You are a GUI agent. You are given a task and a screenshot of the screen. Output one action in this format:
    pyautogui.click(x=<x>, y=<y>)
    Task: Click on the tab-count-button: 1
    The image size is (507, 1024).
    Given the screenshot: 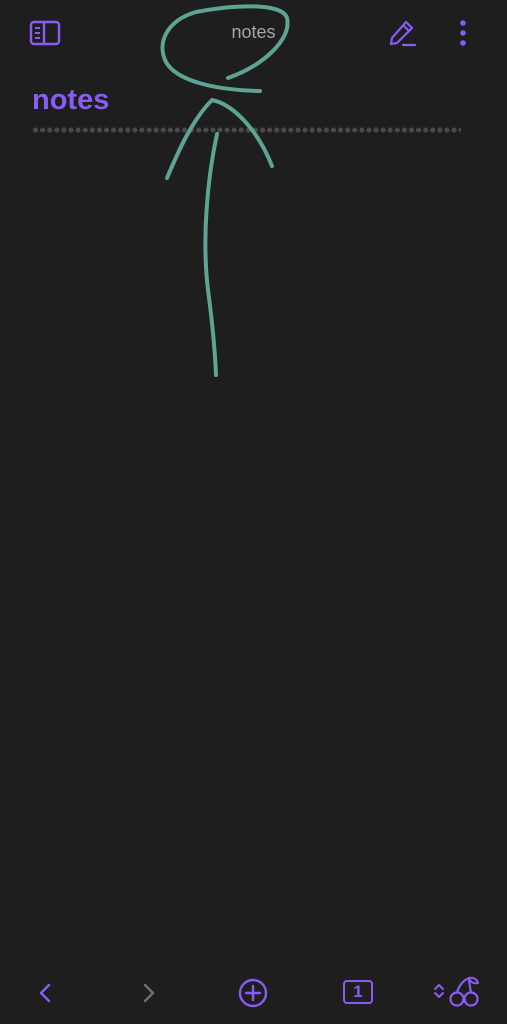 What is the action you would take?
    pyautogui.click(x=358, y=992)
    